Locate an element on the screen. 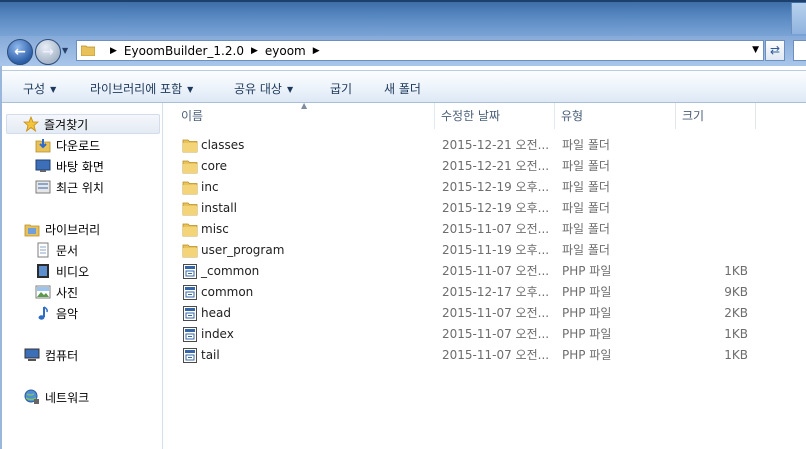  downloads-icon is located at coordinates (43, 145).